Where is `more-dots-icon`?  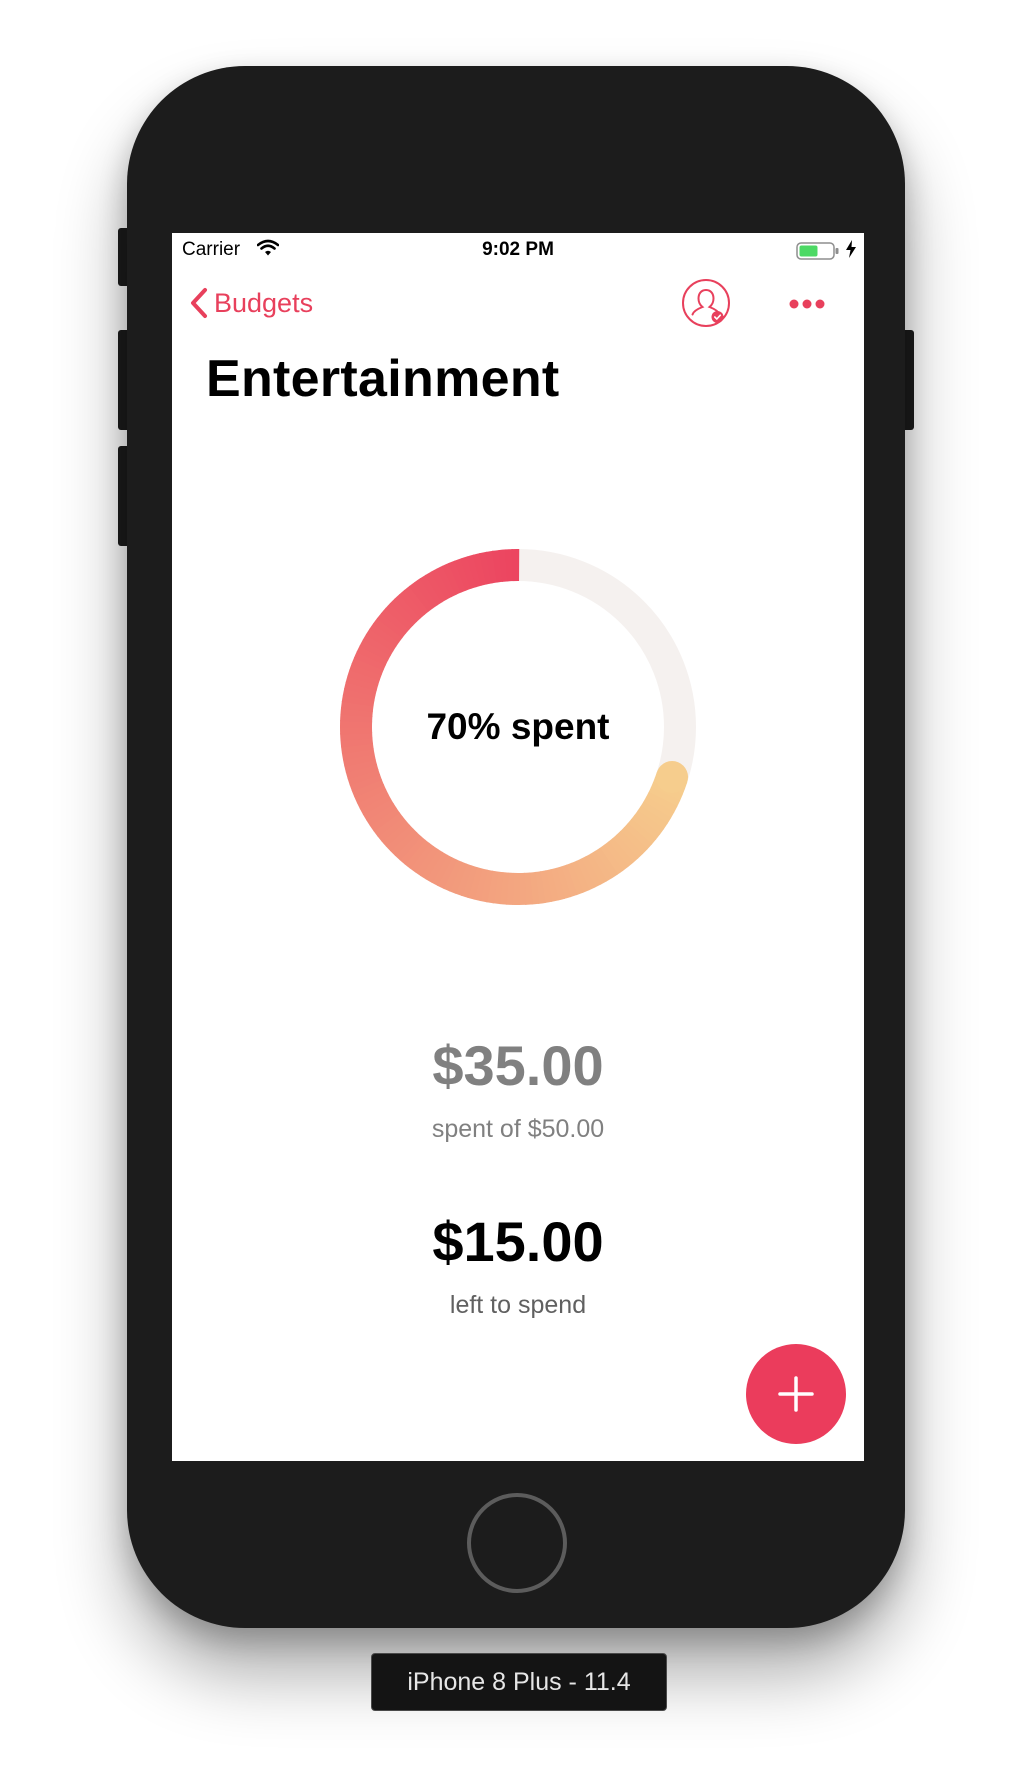
more-dots-icon is located at coordinates (807, 304).